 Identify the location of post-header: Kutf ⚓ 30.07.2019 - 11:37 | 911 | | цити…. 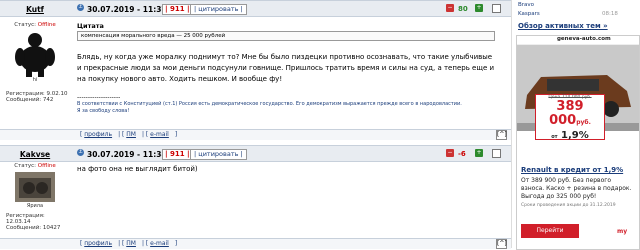
(255, 8).